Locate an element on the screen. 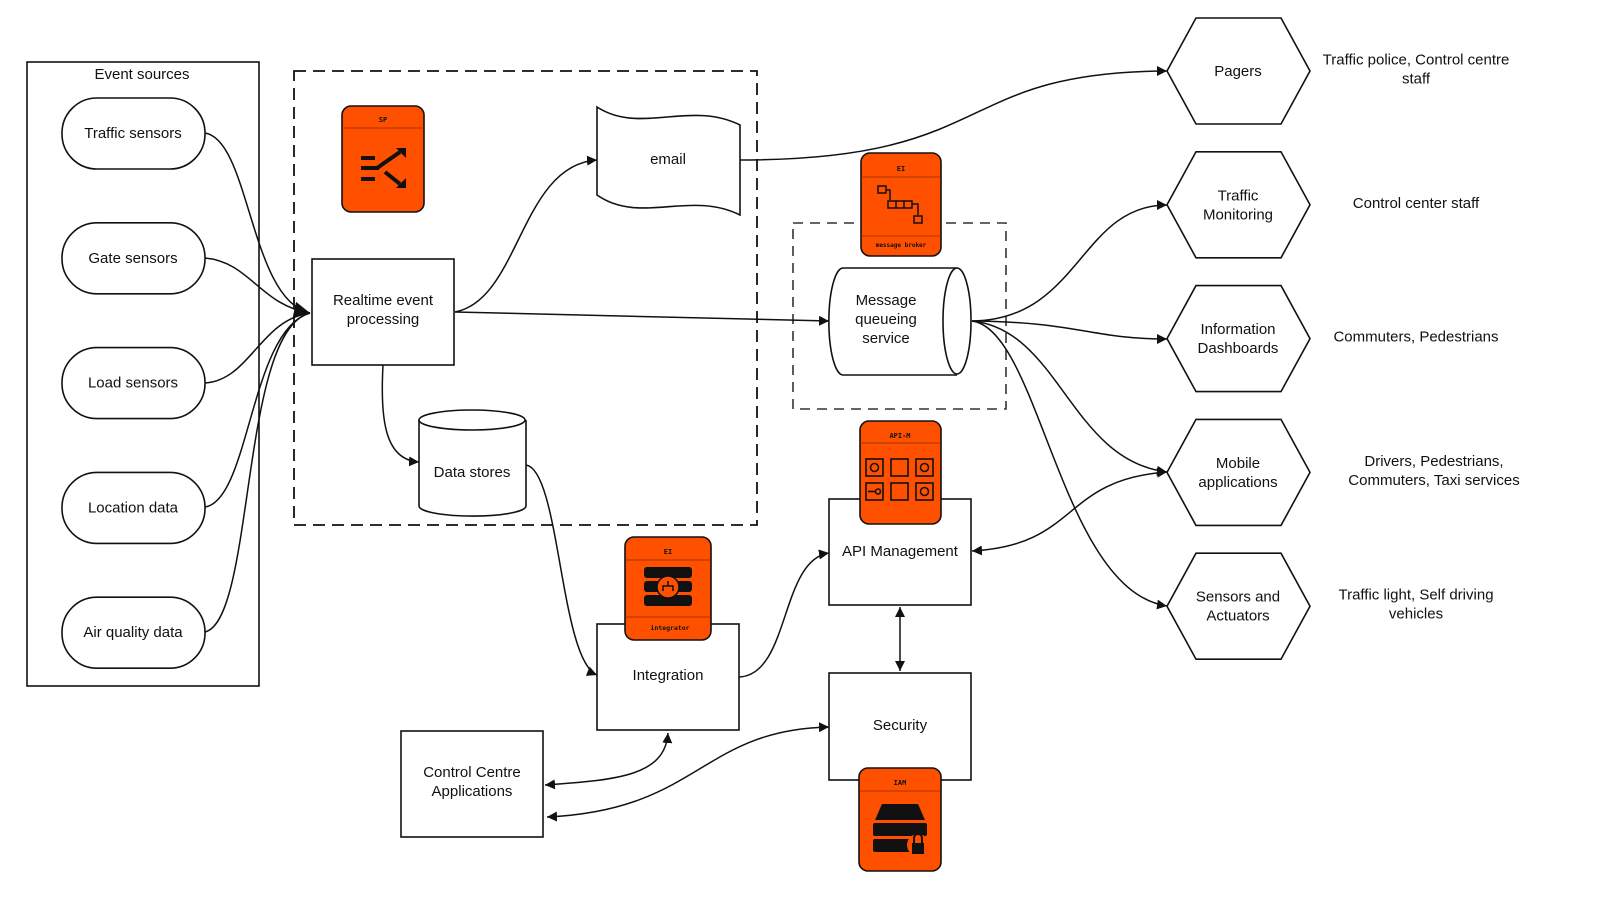 The height and width of the screenshot is (915, 1600). node-label: email is located at coordinates (668, 159).